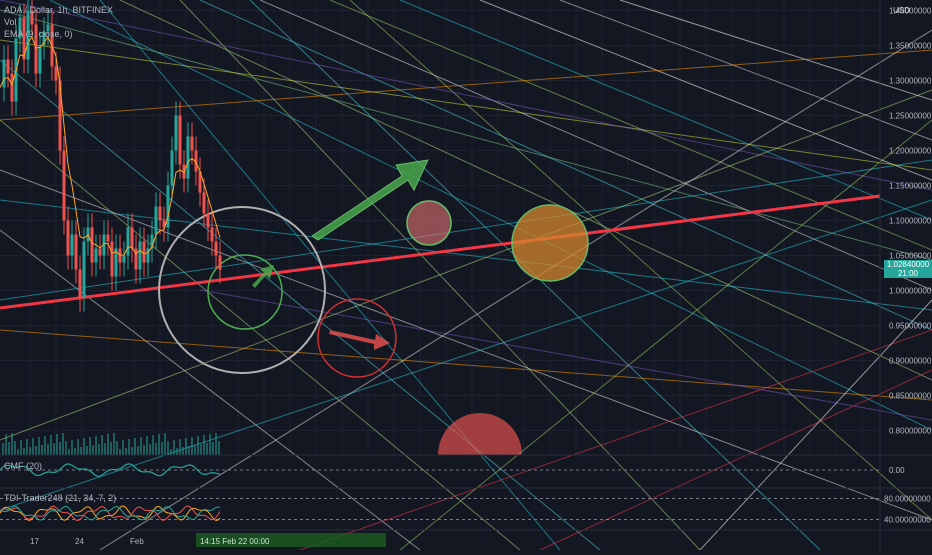 The height and width of the screenshot is (555, 932). I want to click on price-tick-label: 0.95000000, so click(910, 326).